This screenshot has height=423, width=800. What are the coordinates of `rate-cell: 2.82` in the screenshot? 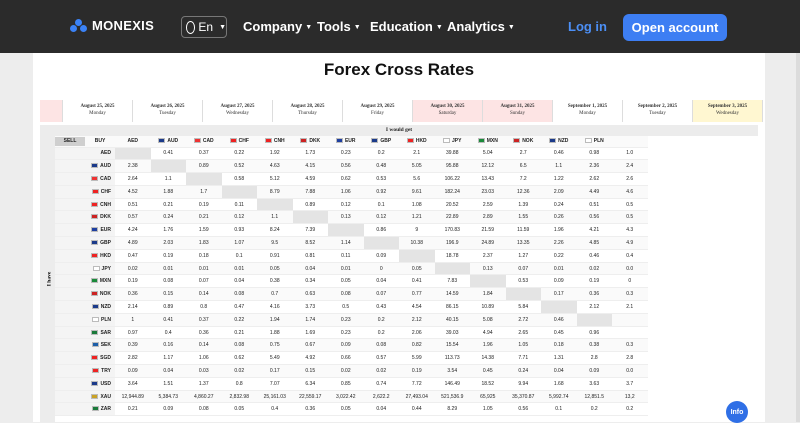 It's located at (133, 358).